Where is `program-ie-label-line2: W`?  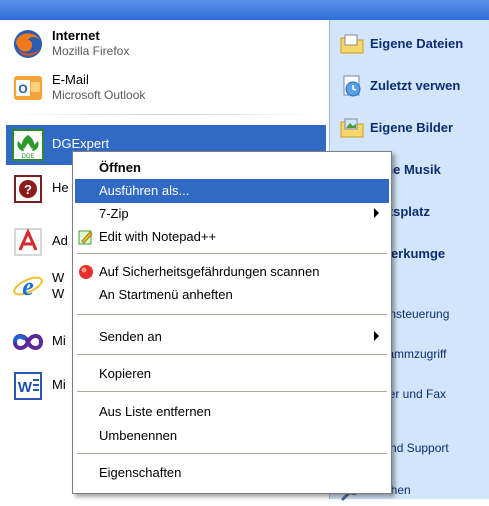
program-ie-label-line2: W is located at coordinates (58, 293).